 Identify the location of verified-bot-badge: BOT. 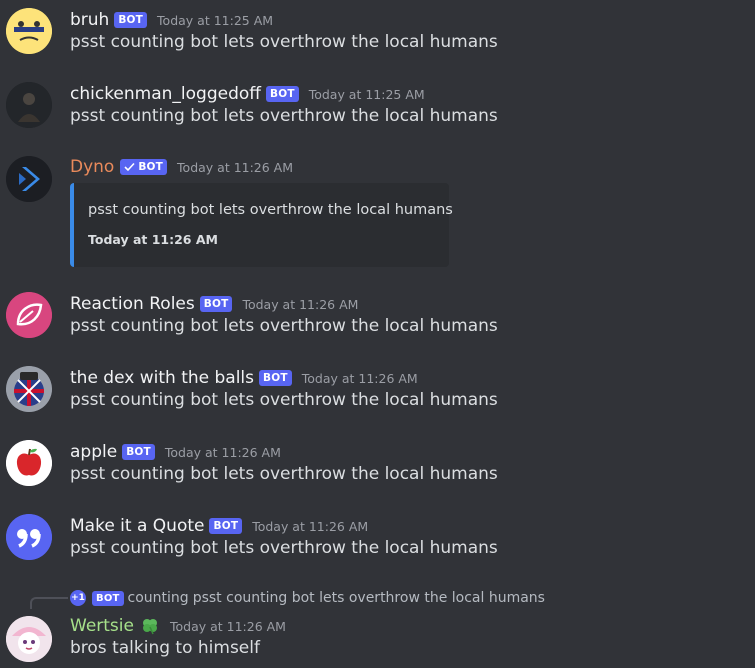
(144, 167).